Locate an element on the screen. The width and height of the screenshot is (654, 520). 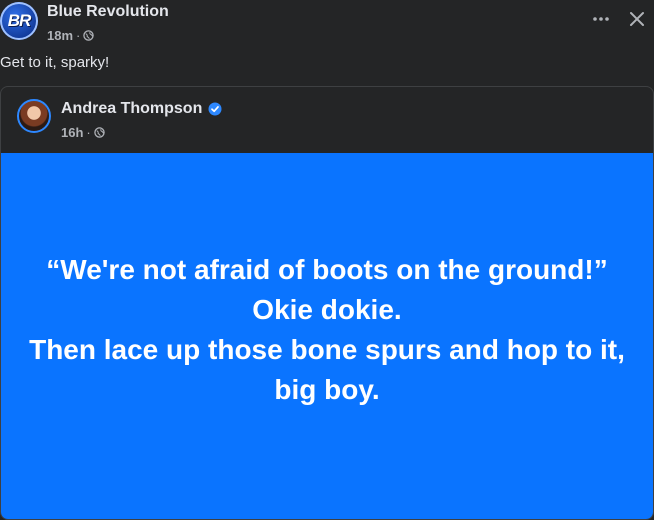
author-row: Andrea Thompson is located at coordinates (141, 109).